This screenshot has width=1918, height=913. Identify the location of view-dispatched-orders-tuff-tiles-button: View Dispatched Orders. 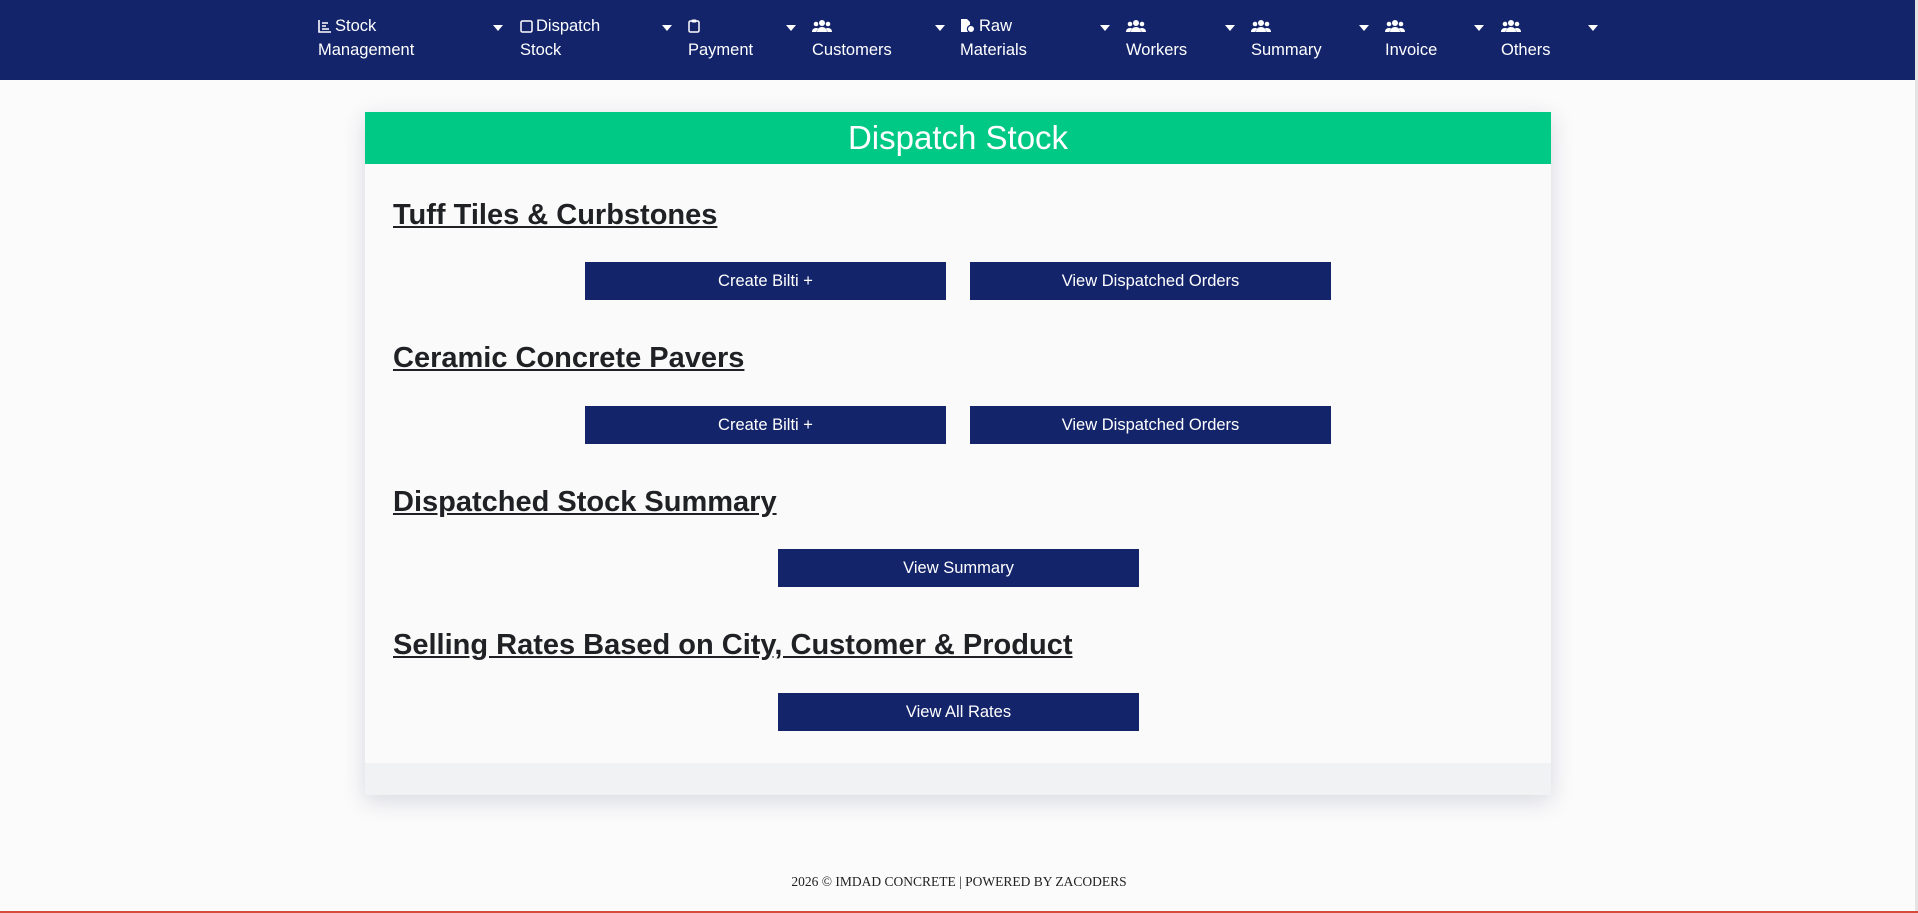
(1150, 281).